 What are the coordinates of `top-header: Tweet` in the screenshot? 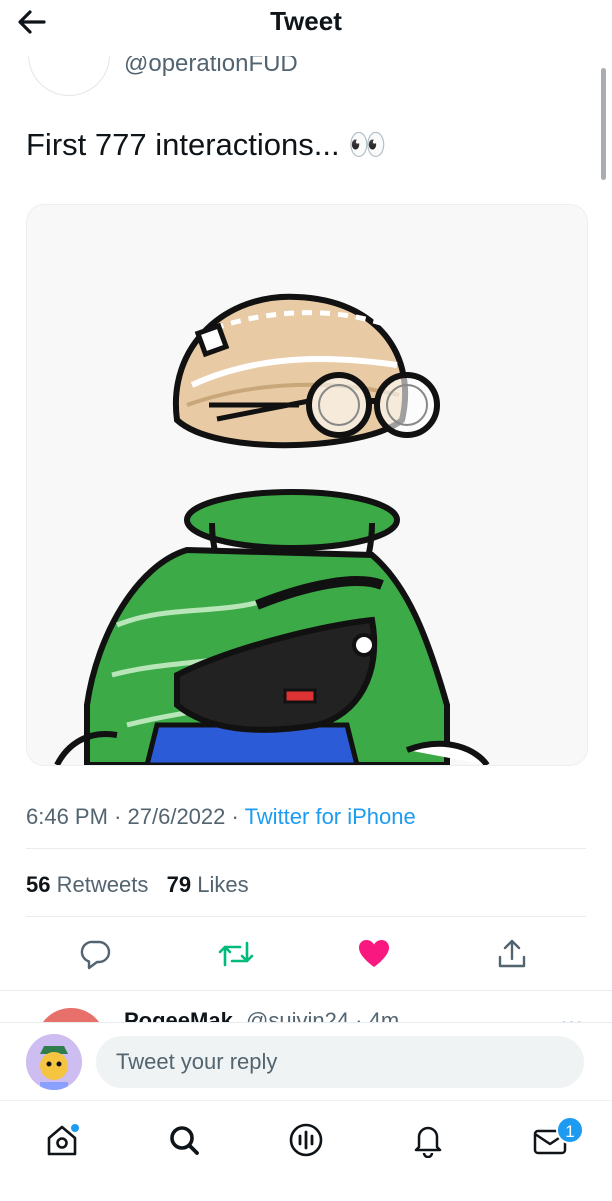 It's located at (306, 28).